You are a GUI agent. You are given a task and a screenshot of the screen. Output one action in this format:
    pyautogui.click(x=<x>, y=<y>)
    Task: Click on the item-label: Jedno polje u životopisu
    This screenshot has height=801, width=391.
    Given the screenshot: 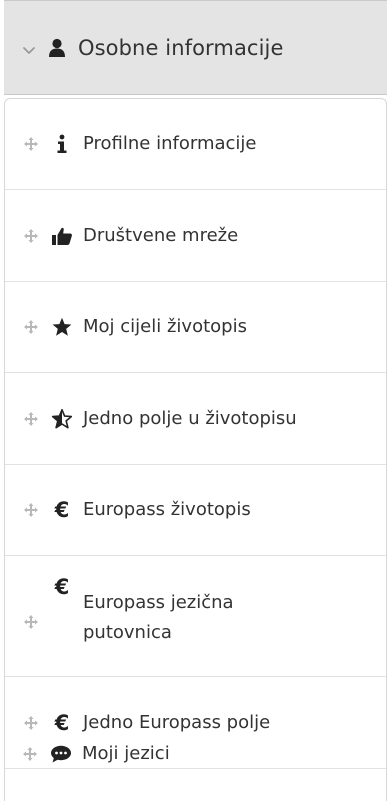 What is the action you would take?
    pyautogui.click(x=190, y=418)
    